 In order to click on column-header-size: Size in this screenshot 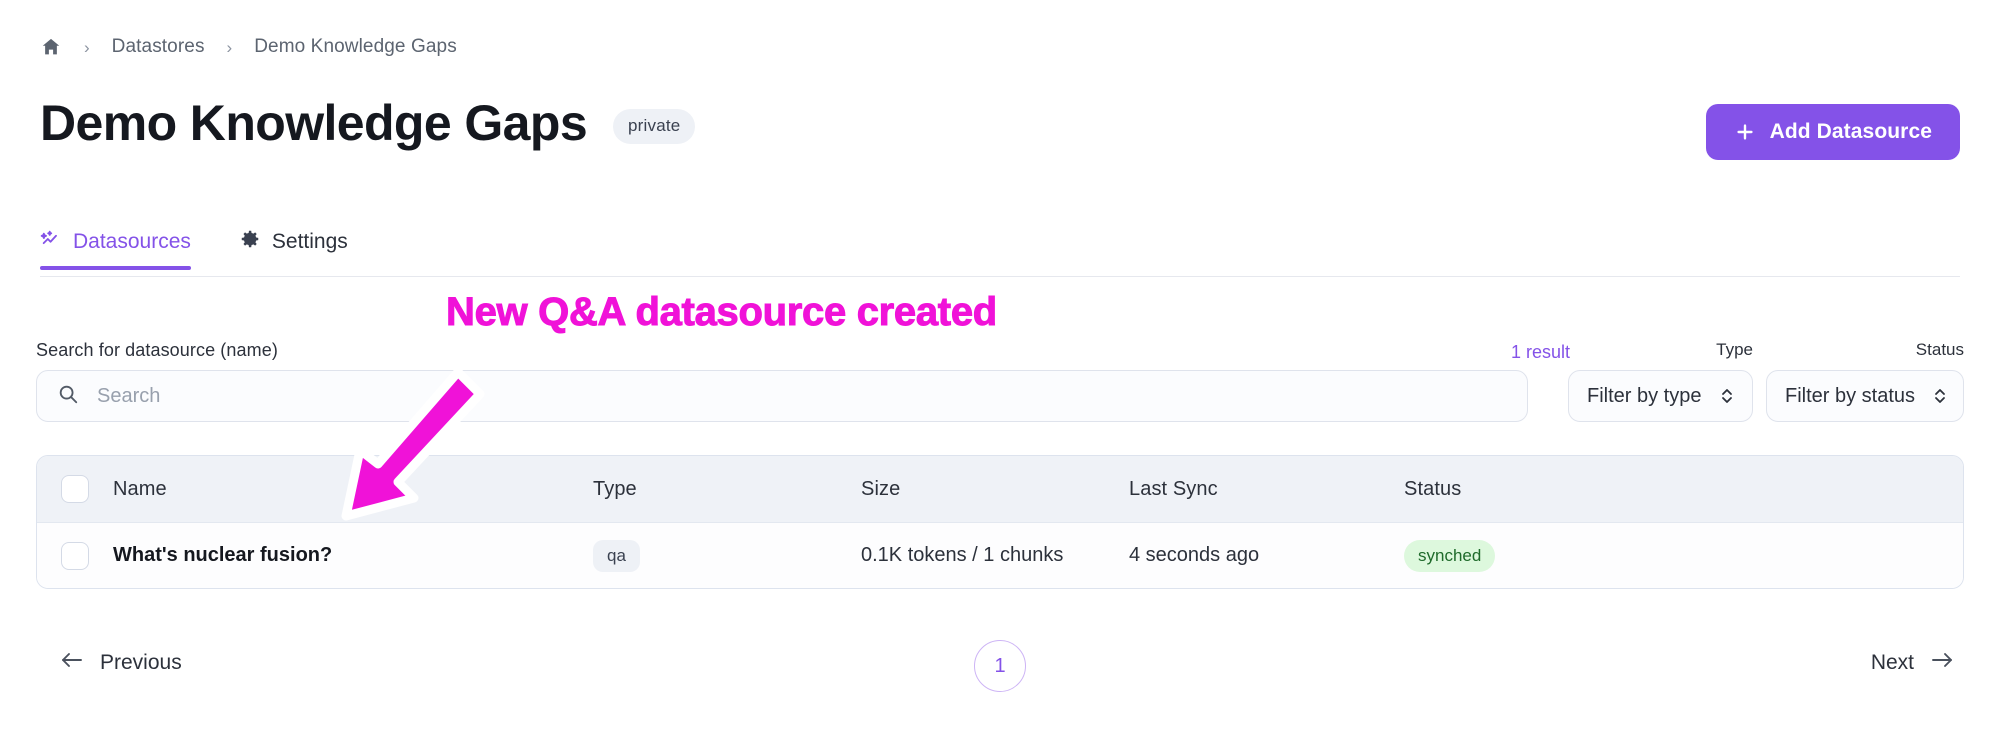, I will do `click(881, 488)`.